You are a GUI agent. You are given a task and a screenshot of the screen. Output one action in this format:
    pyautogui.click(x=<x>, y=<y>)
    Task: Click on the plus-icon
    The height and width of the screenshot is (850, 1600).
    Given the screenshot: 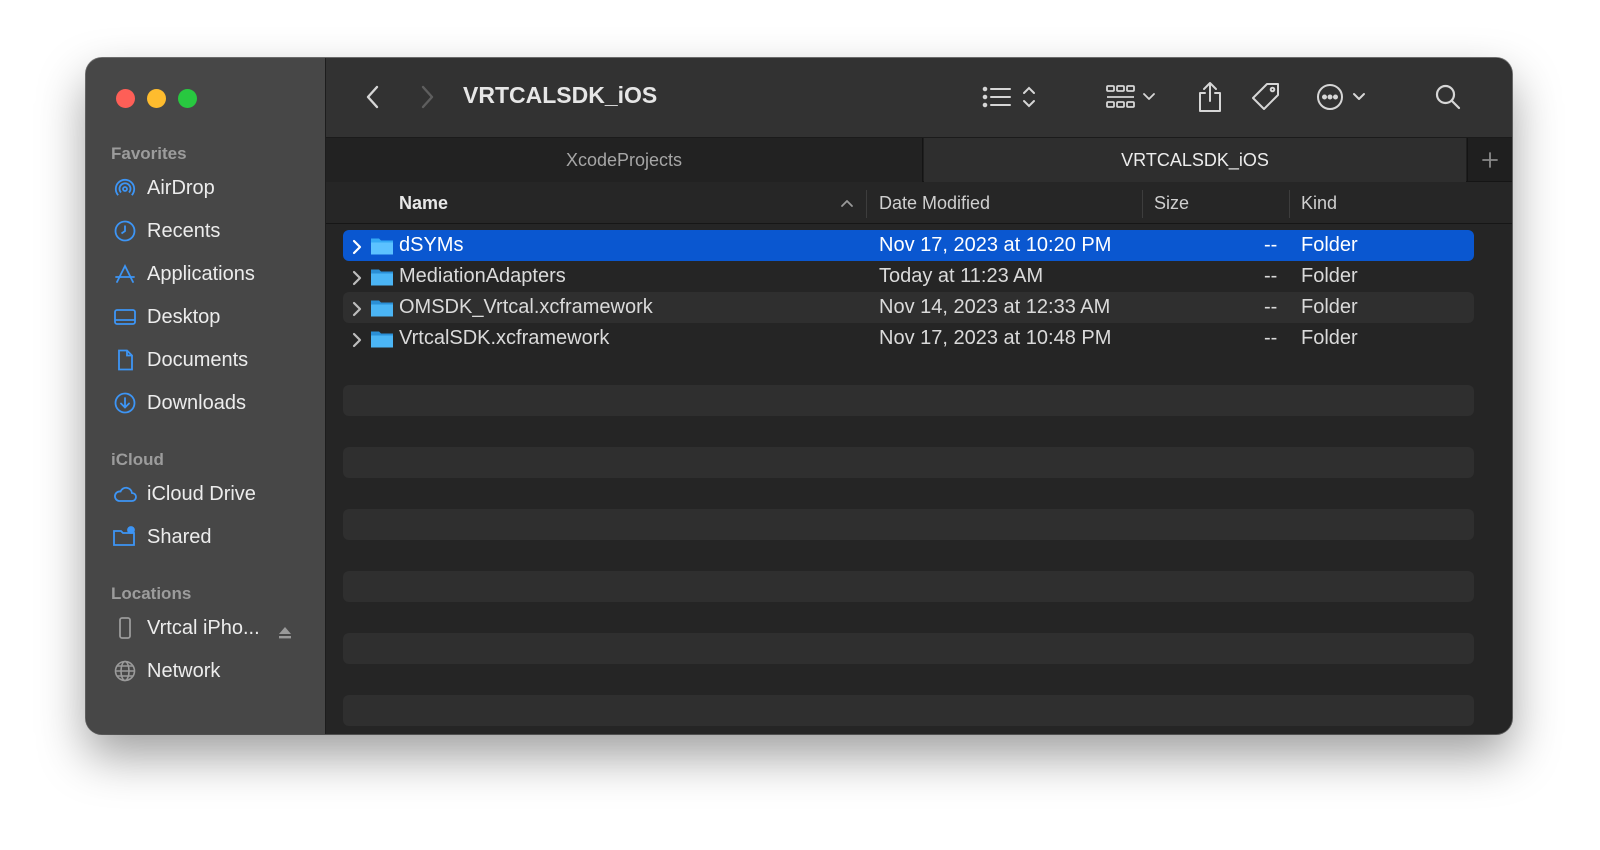 What is the action you would take?
    pyautogui.click(x=1489, y=160)
    